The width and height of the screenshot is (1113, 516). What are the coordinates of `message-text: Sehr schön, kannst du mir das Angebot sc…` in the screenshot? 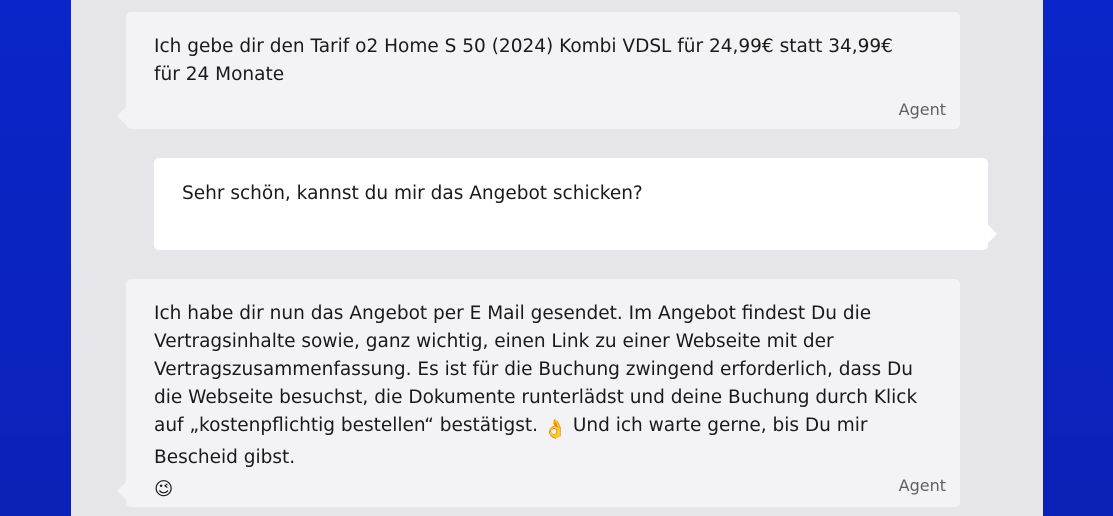 It's located at (412, 193).